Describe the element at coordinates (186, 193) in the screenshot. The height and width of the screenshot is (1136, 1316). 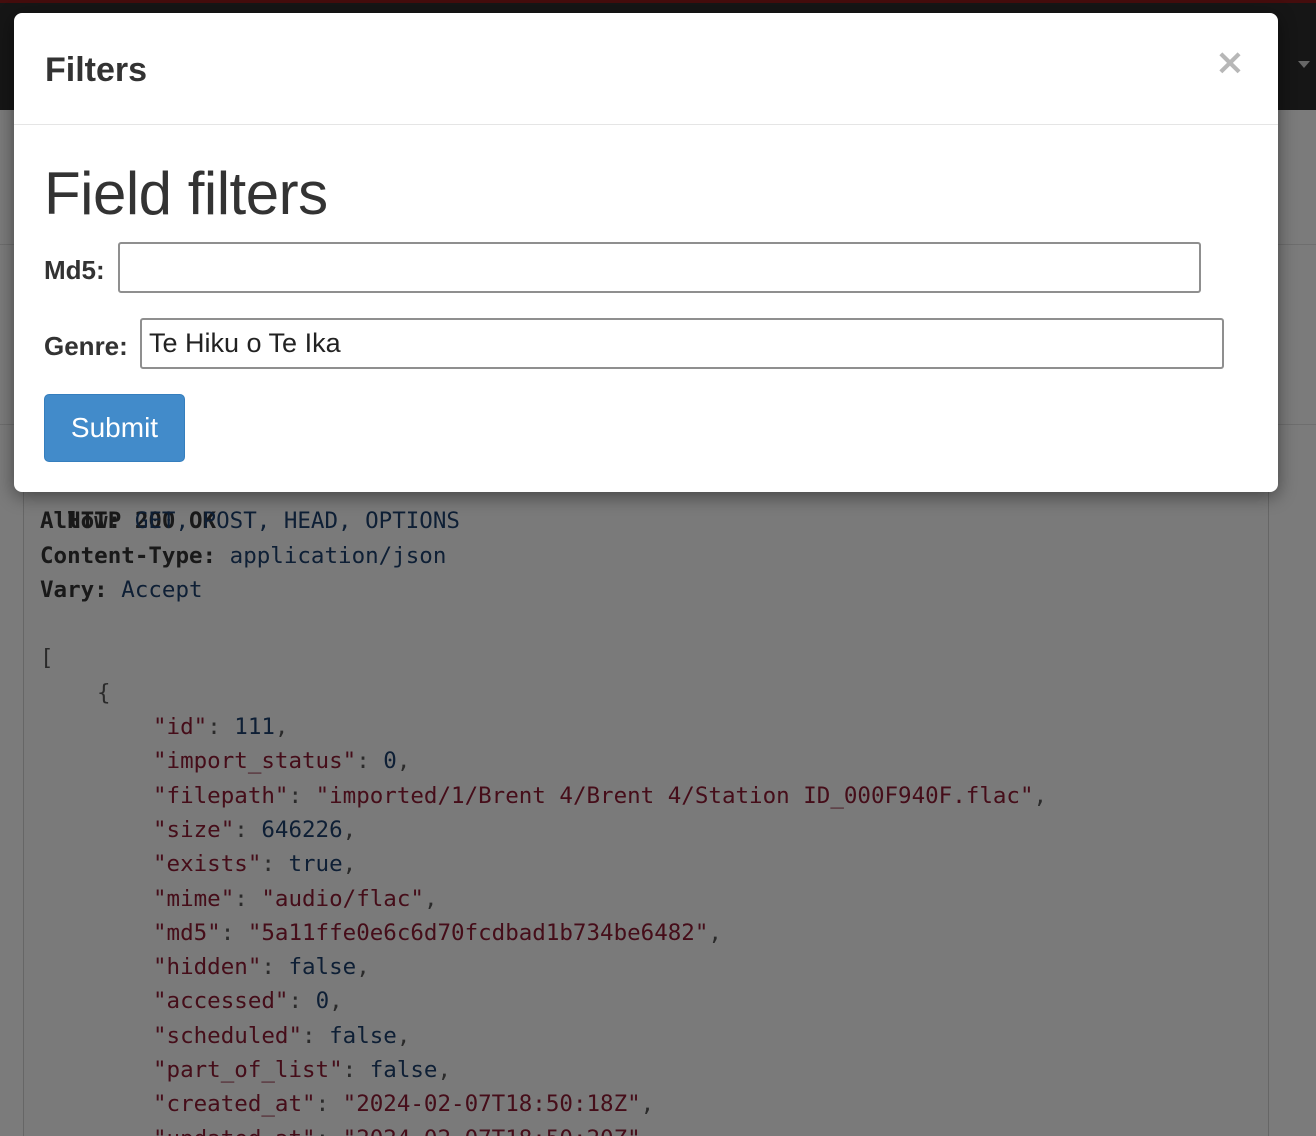
I see `section-title: Field filters` at that location.